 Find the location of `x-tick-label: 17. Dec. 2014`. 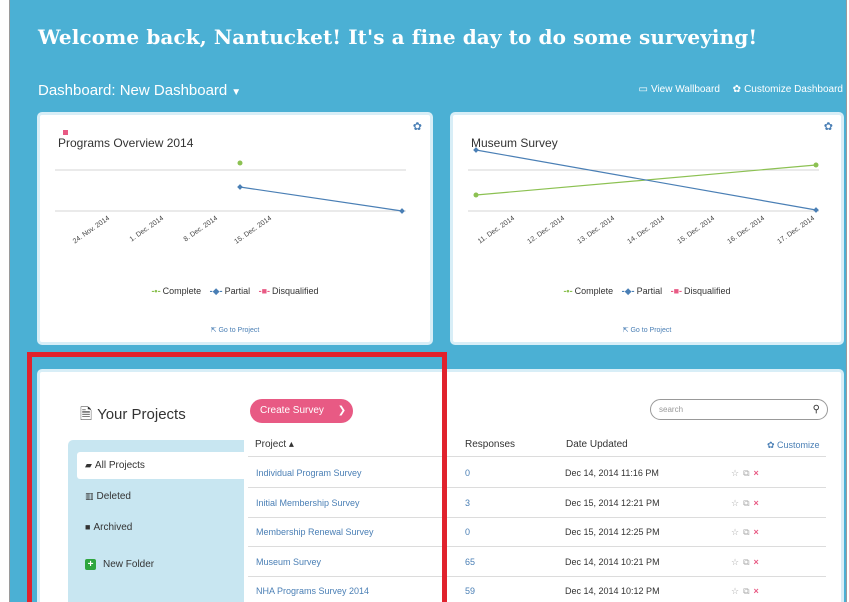

x-tick-label: 17. Dec. 2014 is located at coordinates (796, 230).